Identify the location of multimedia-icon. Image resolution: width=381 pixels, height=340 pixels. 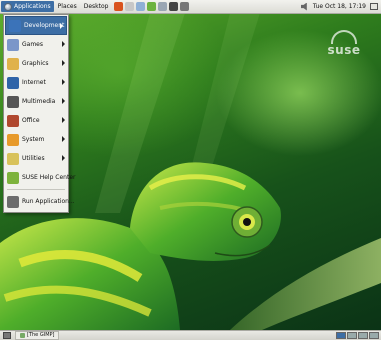
(13, 101).